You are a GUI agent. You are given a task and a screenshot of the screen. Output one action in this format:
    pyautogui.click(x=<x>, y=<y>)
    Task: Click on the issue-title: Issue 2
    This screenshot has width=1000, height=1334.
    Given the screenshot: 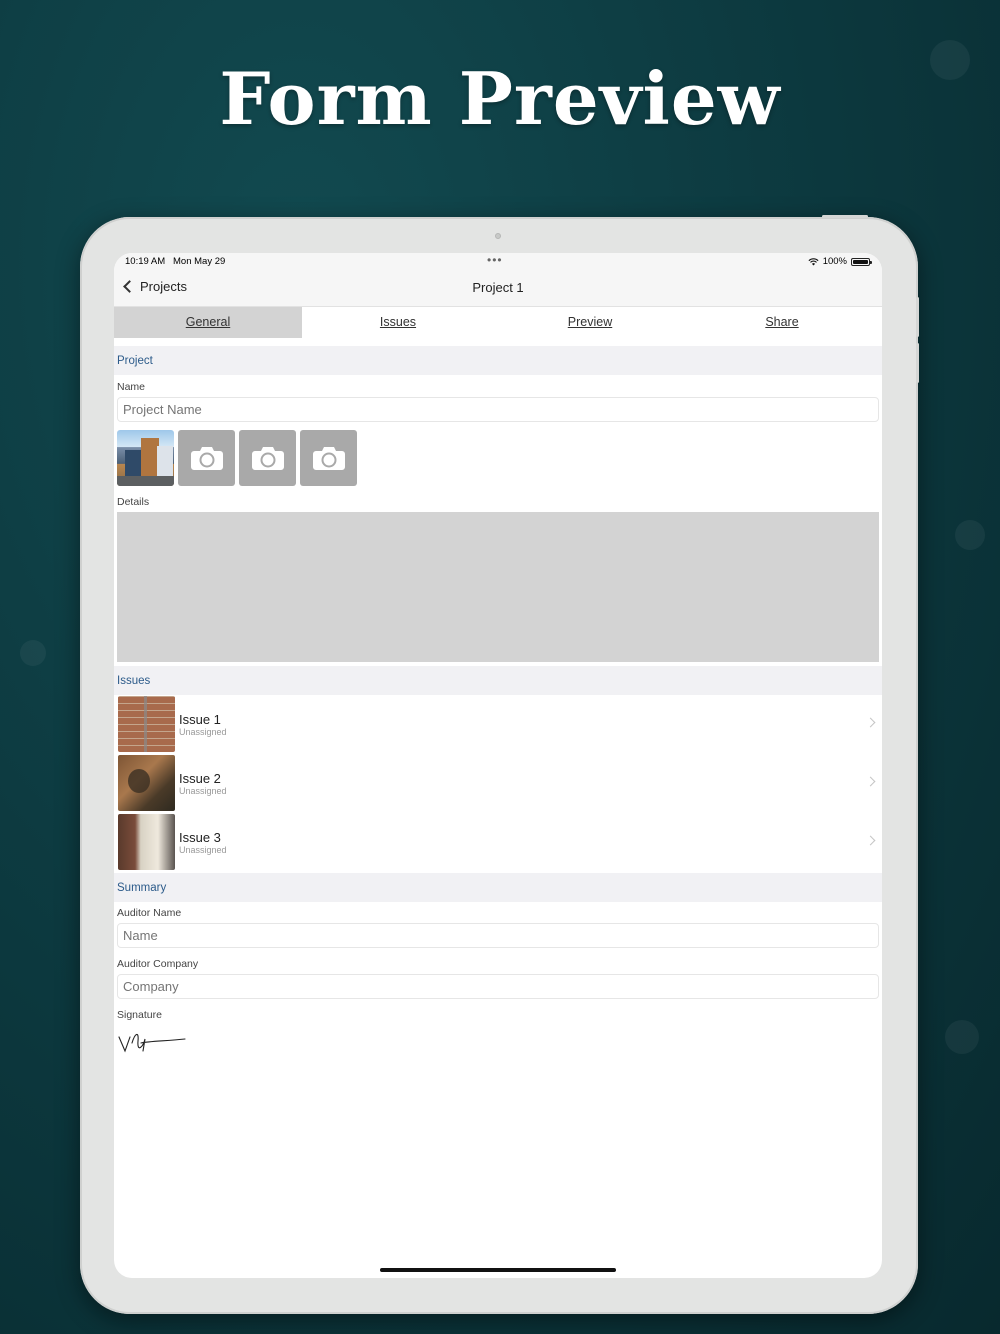 What is the action you would take?
    pyautogui.click(x=200, y=778)
    